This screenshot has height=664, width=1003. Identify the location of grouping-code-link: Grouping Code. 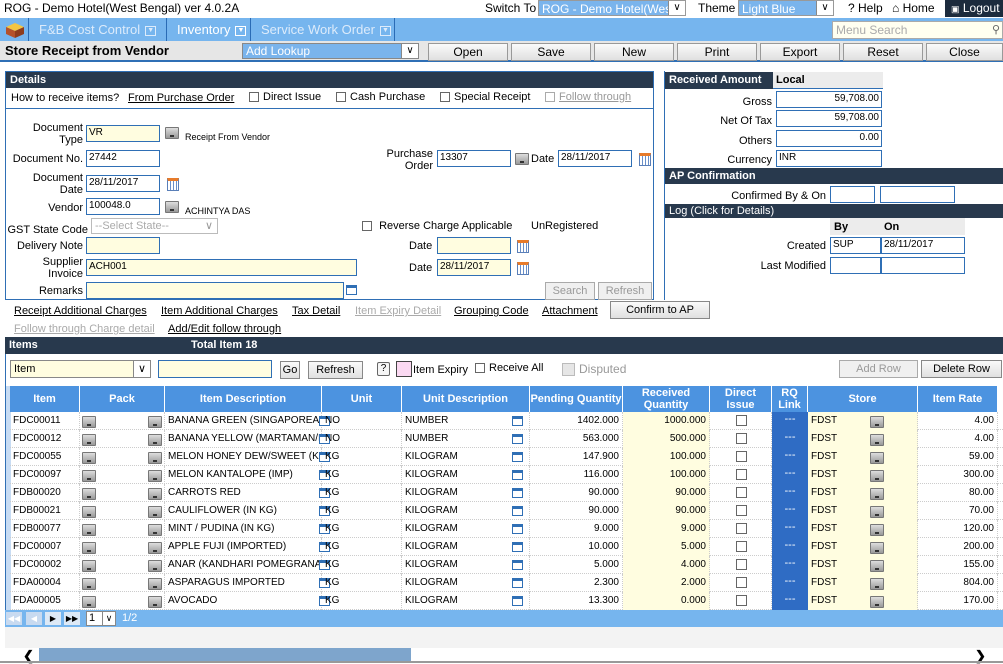
(491, 311).